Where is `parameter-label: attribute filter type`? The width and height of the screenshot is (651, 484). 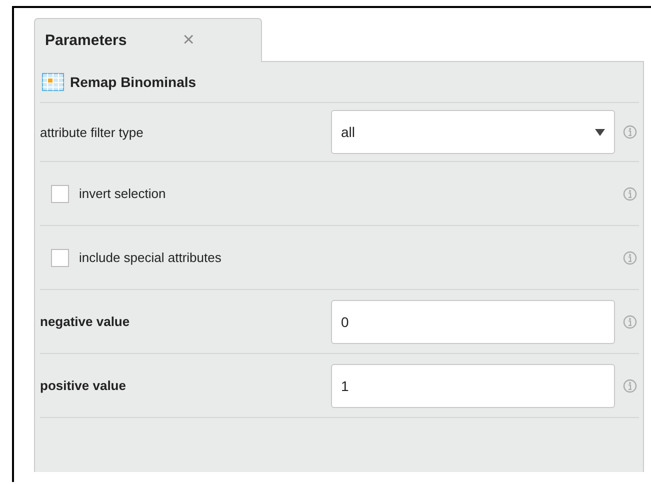 parameter-label: attribute filter type is located at coordinates (92, 132).